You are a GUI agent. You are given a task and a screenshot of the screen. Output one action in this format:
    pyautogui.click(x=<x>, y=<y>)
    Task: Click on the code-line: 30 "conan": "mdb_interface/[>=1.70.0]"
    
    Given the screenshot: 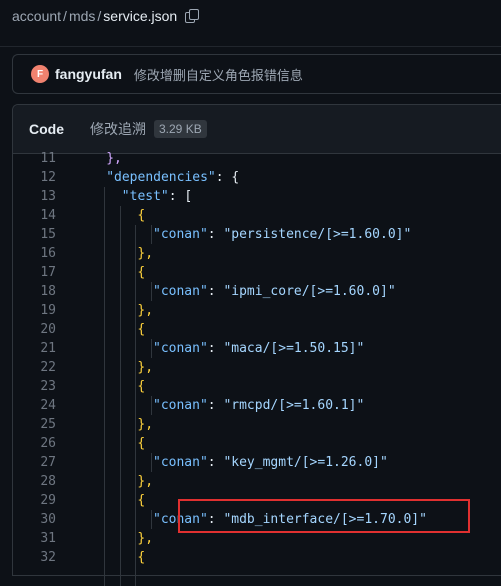 What is the action you would take?
    pyautogui.click(x=257, y=519)
    